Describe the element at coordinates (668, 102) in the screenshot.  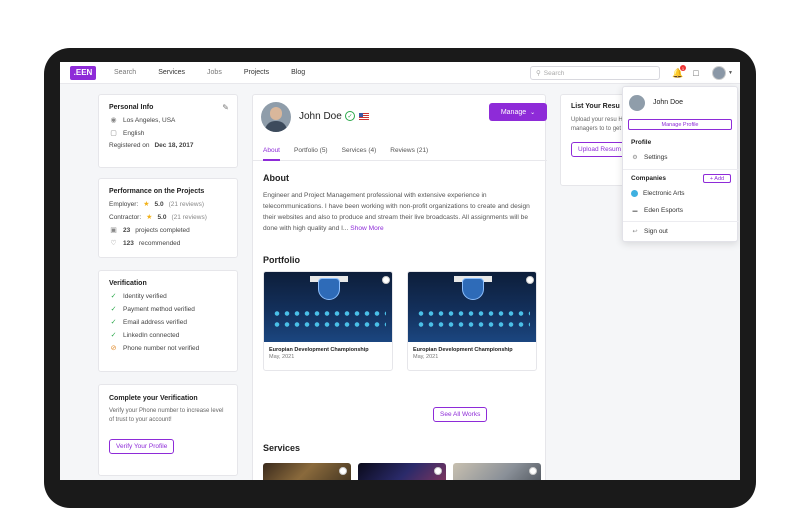
I see `dropdown-user-name: John Doe` at that location.